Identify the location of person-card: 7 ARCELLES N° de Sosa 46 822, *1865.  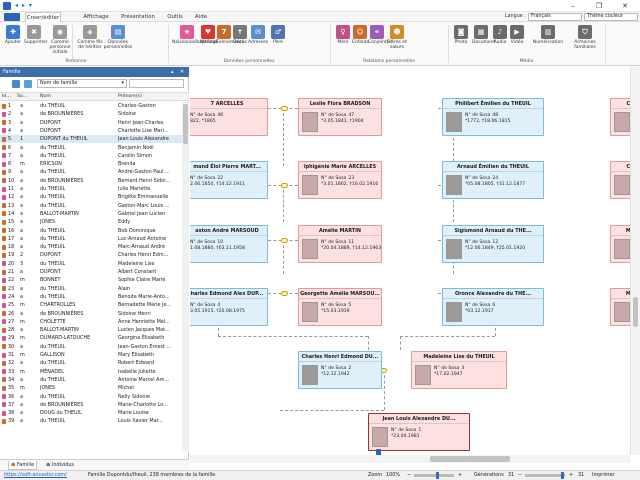
(229, 117).